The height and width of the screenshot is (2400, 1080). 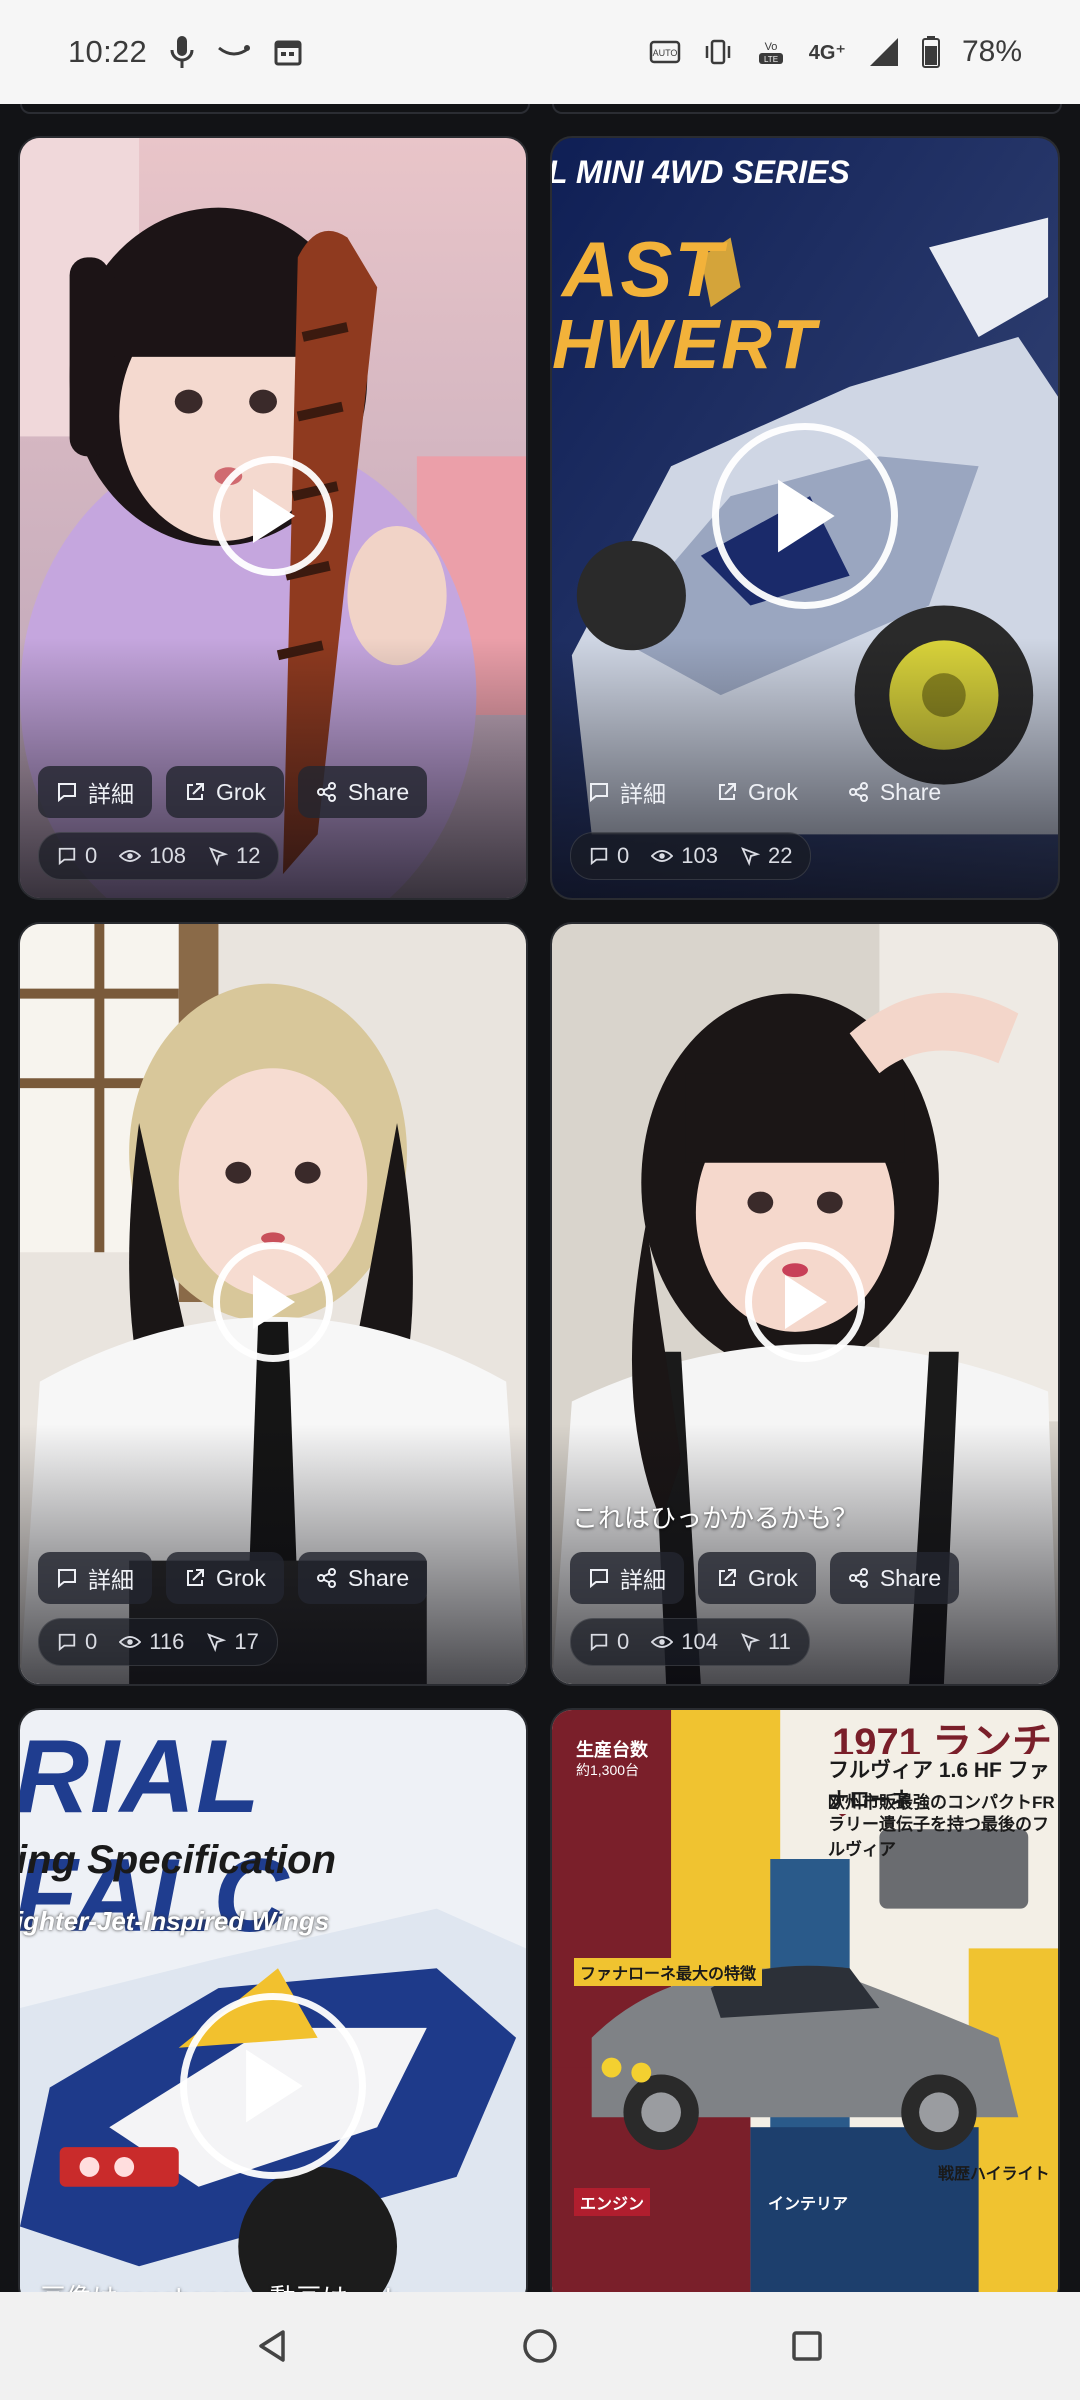 I want to click on video-caption: 画像はnanobanana 動画はgrok, so click(x=219, y=2285).